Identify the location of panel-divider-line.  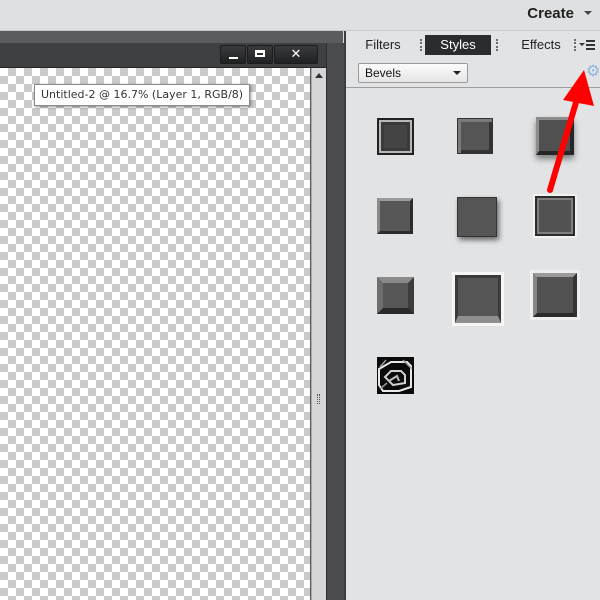
(473, 87).